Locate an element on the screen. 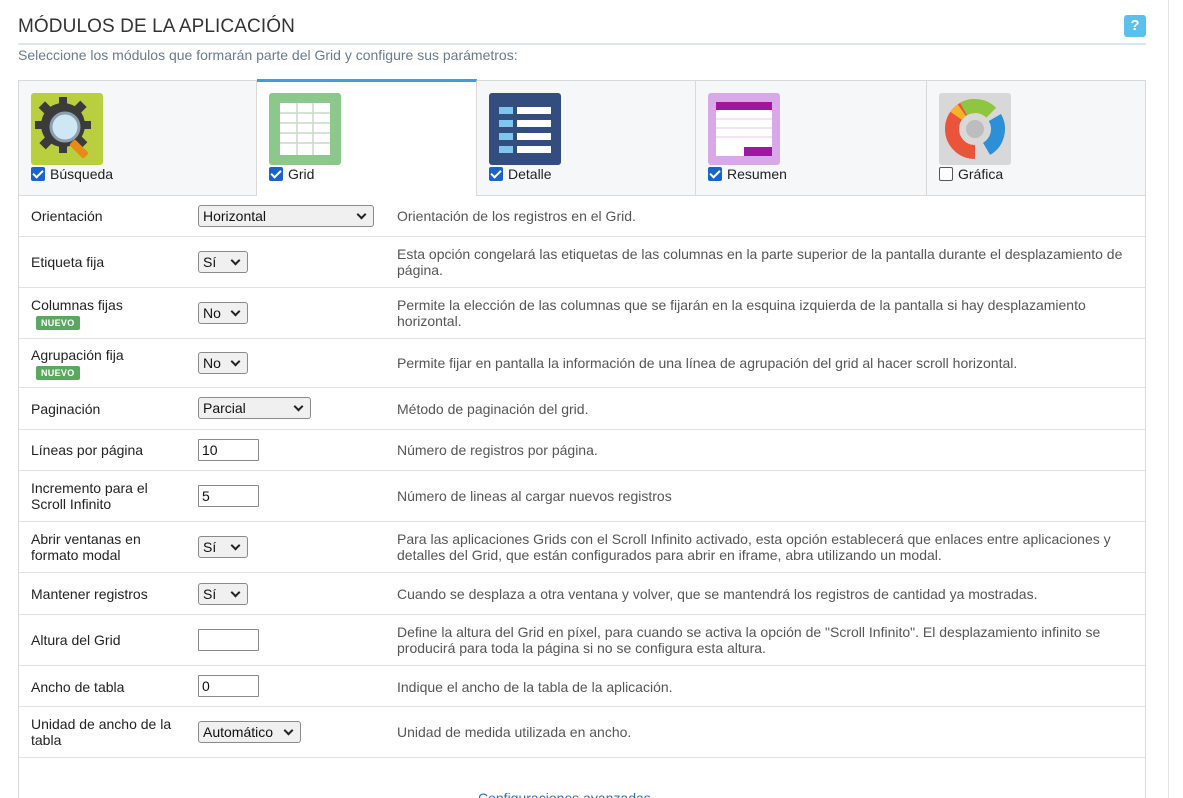  busqueda-label-text: Búsqueda is located at coordinates (82, 174).